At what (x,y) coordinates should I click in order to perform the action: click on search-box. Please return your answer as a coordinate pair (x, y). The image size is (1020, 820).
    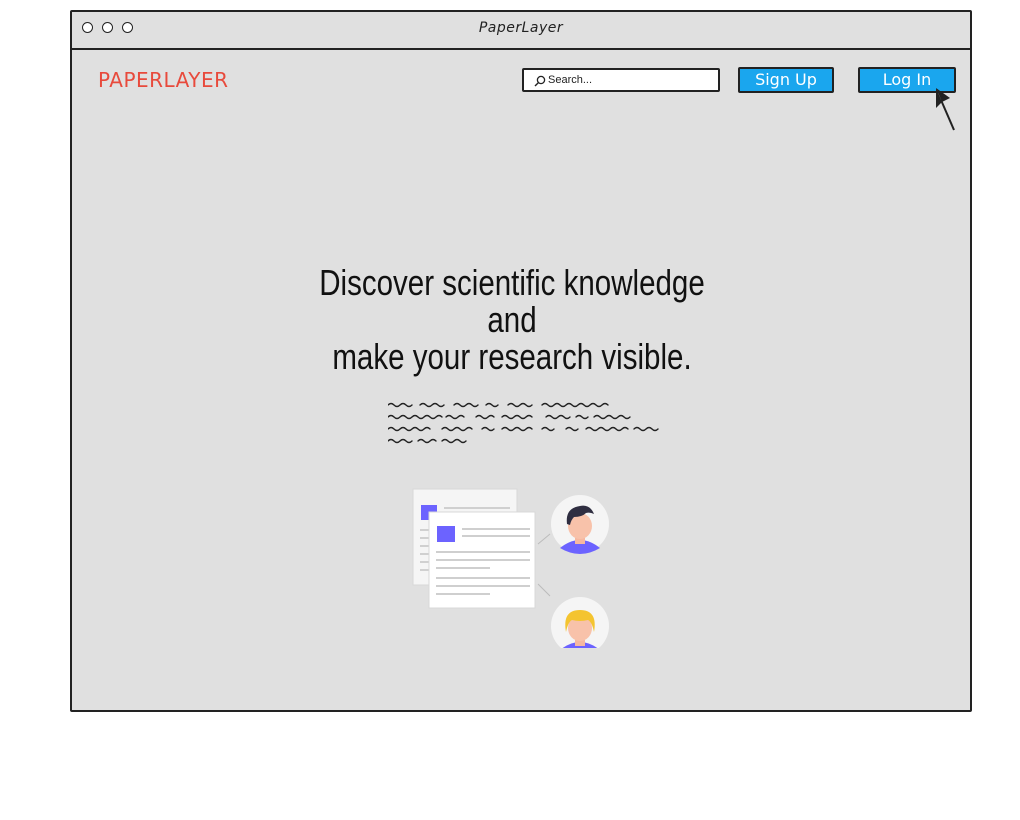
    Looking at the image, I should click on (621, 80).